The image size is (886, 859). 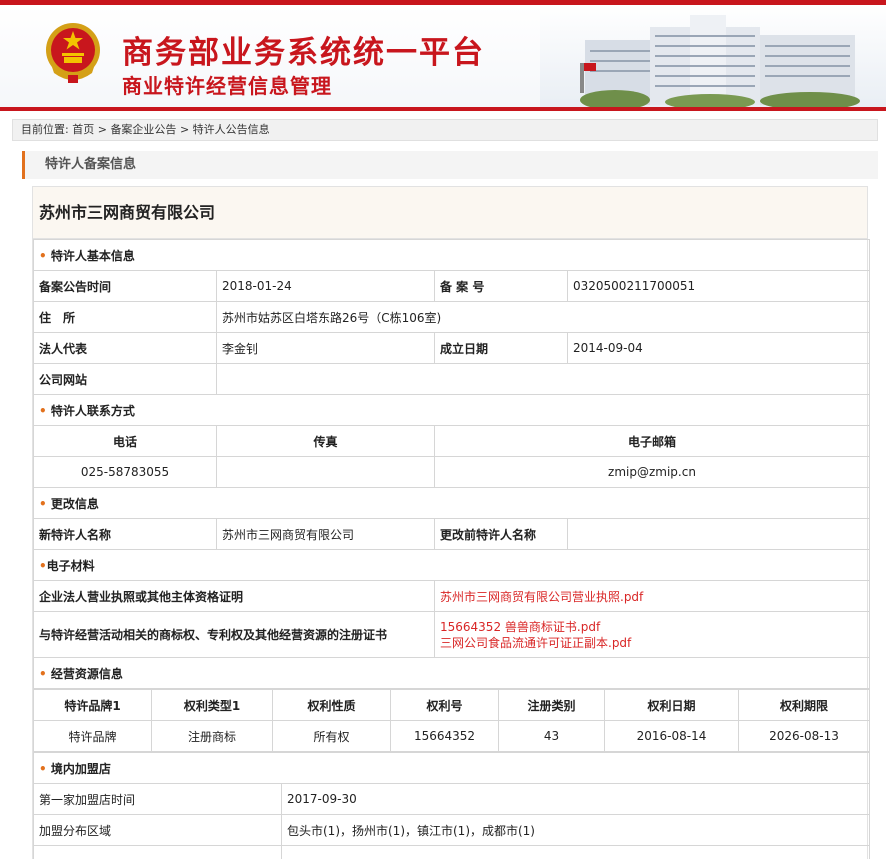 I want to click on record-no-value: 0320500211700051, so click(x=718, y=286).